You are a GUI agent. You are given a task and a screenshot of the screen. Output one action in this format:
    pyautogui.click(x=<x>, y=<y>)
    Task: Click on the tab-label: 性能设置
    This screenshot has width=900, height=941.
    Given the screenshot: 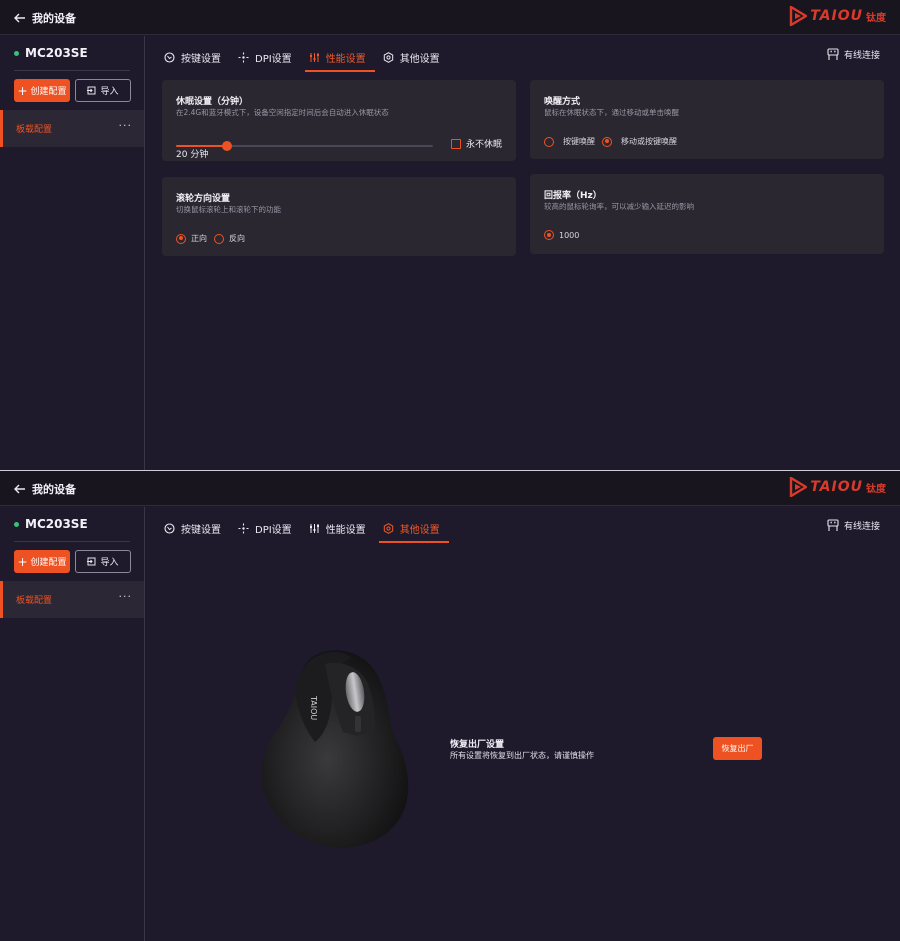 What is the action you would take?
    pyautogui.click(x=345, y=530)
    